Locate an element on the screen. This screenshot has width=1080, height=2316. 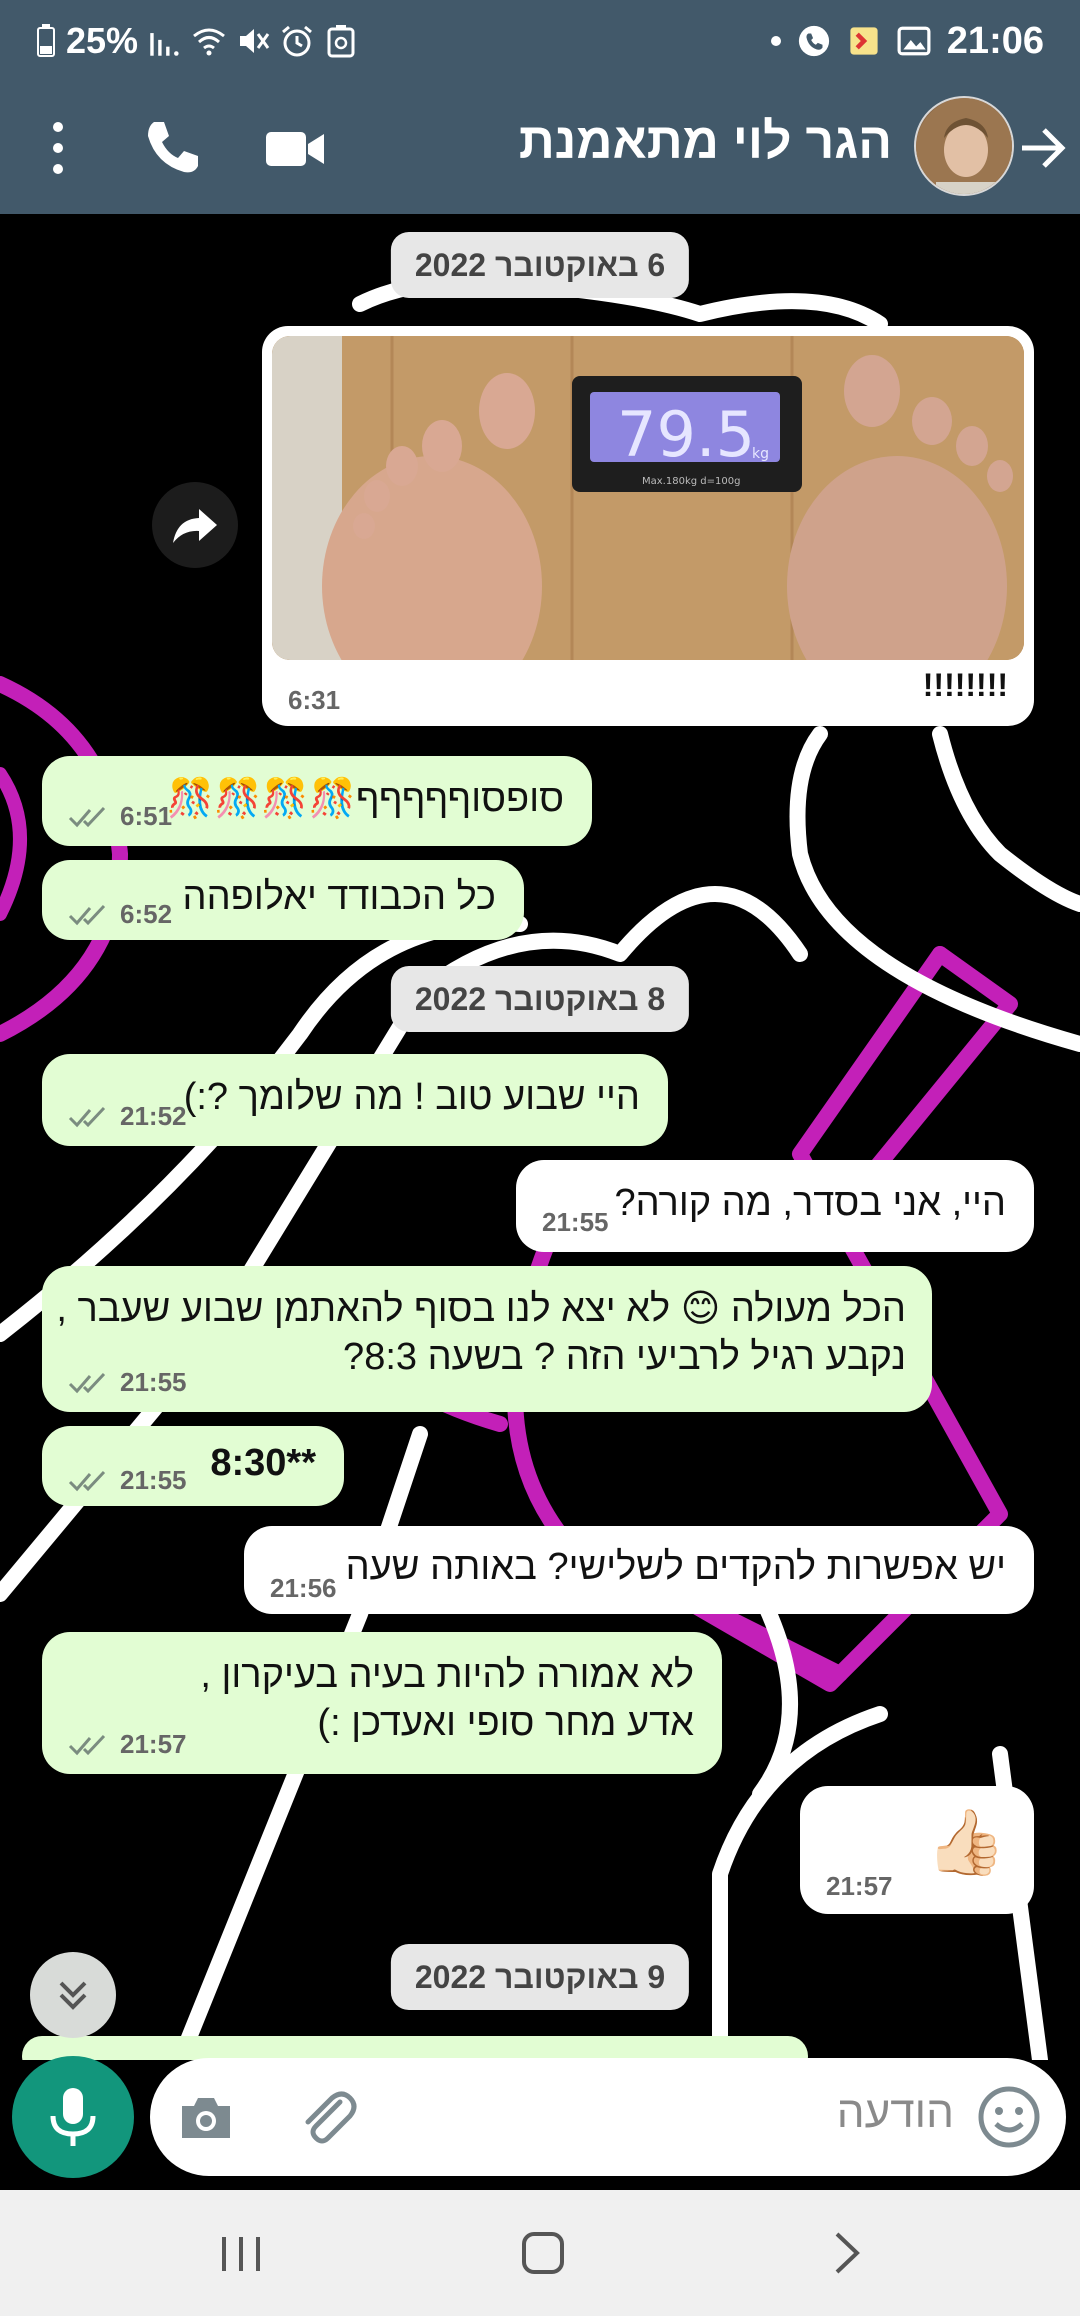
battery-icon is located at coordinates (46, 40).